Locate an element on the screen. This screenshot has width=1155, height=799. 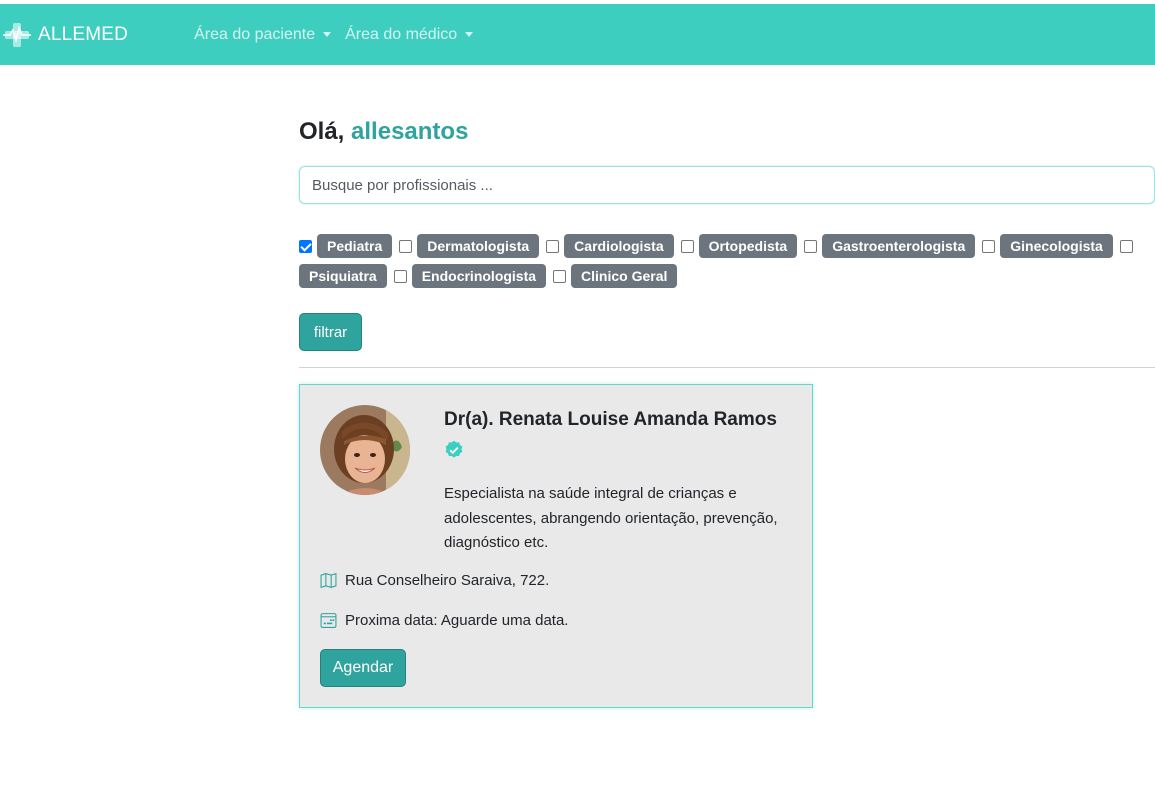
filter-badge: Ortopedista is located at coordinates (748, 246).